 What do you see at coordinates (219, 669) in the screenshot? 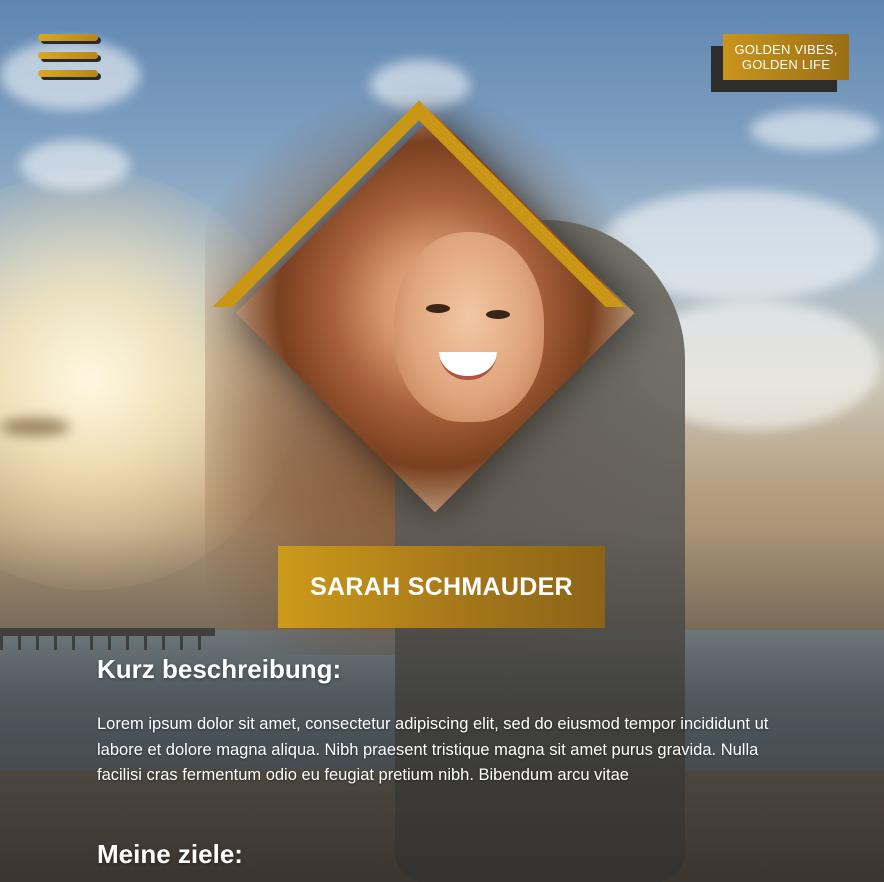
I see `description-title: Kurz beschreibung:` at bounding box center [219, 669].